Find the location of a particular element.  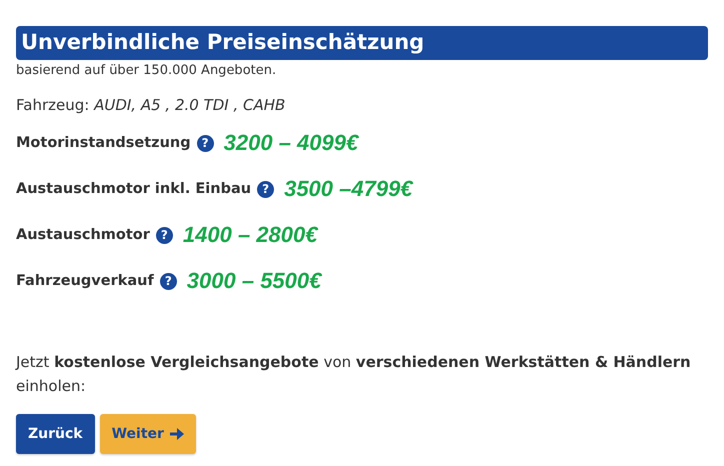

estimate-label: Austauschmotor is located at coordinates (83, 235).